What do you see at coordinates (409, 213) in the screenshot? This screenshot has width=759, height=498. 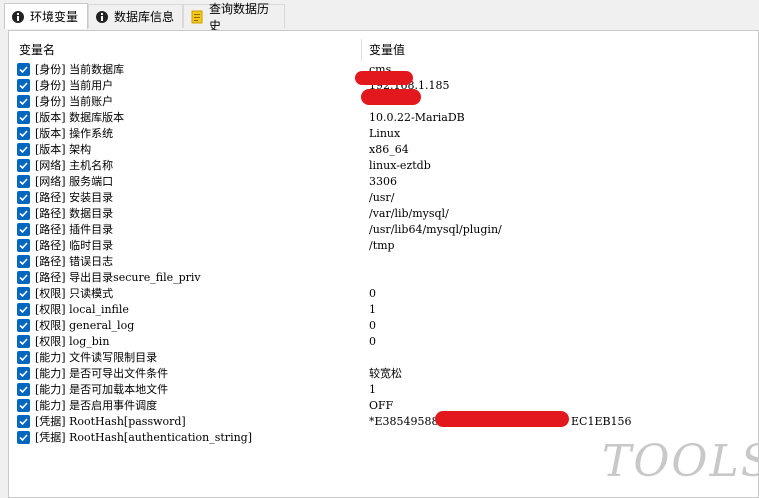 I see `variable-value: /var/lib/mysql/` at bounding box center [409, 213].